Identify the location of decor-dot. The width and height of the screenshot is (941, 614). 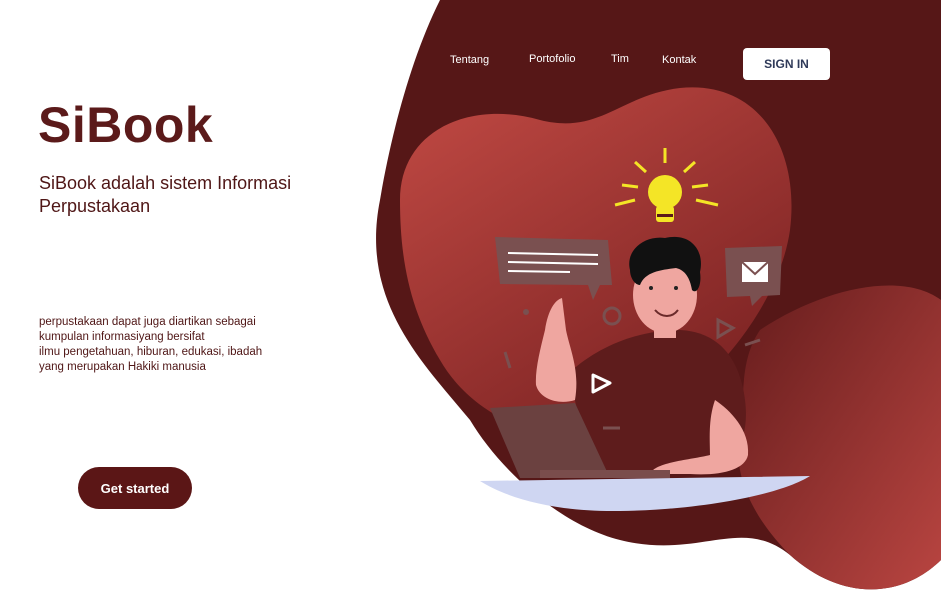
(526, 312).